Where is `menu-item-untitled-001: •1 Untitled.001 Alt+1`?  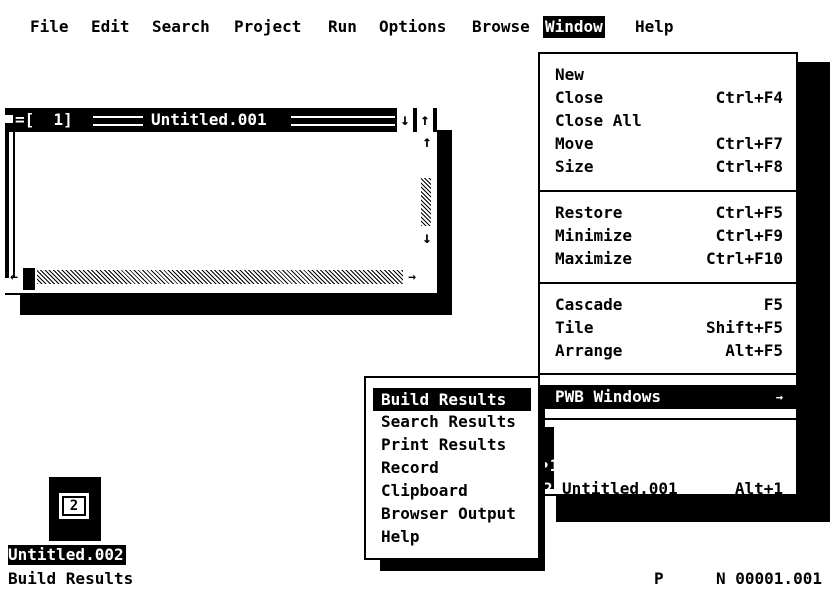
menu-item-untitled-001: •1 Untitled.001 Alt+1 is located at coordinates (668, 464).